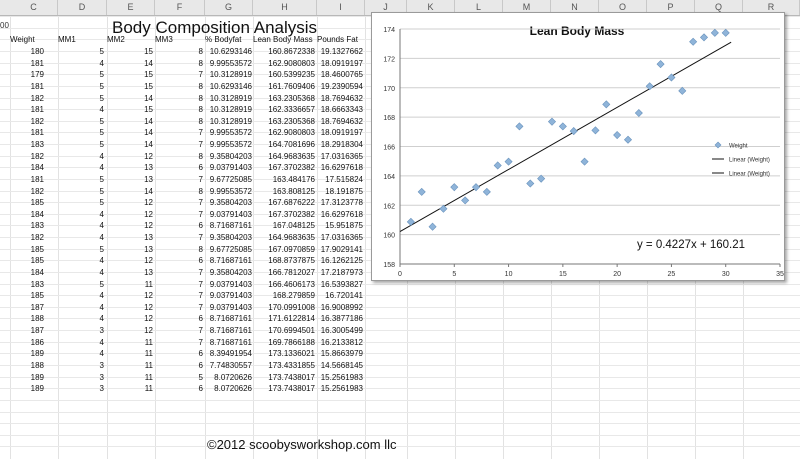 The width and height of the screenshot is (800, 459). I want to click on table-cell: 167.0970859, so click(284, 250).